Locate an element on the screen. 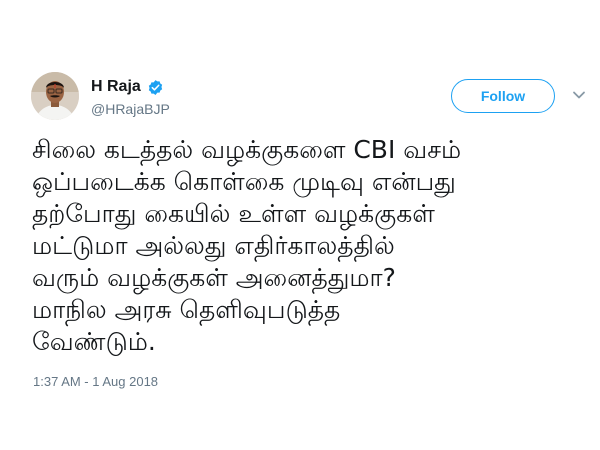  tweet-timestamp: 1:37 AM - 1 Aug 2018 is located at coordinates (95, 381).